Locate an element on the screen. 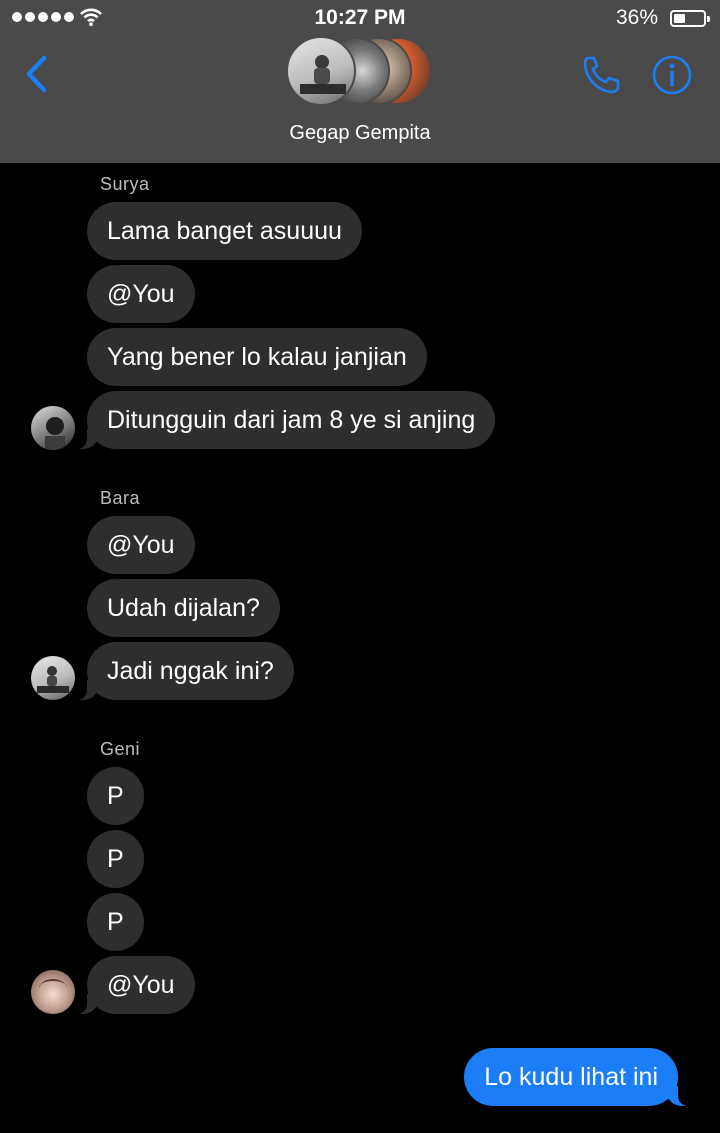 The height and width of the screenshot is (1133, 720). group-avatars is located at coordinates (361, 71).